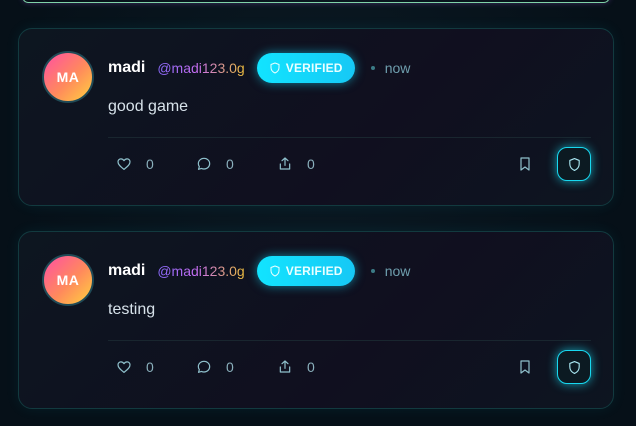  I want to click on previous-post-edge, so click(316, 1).